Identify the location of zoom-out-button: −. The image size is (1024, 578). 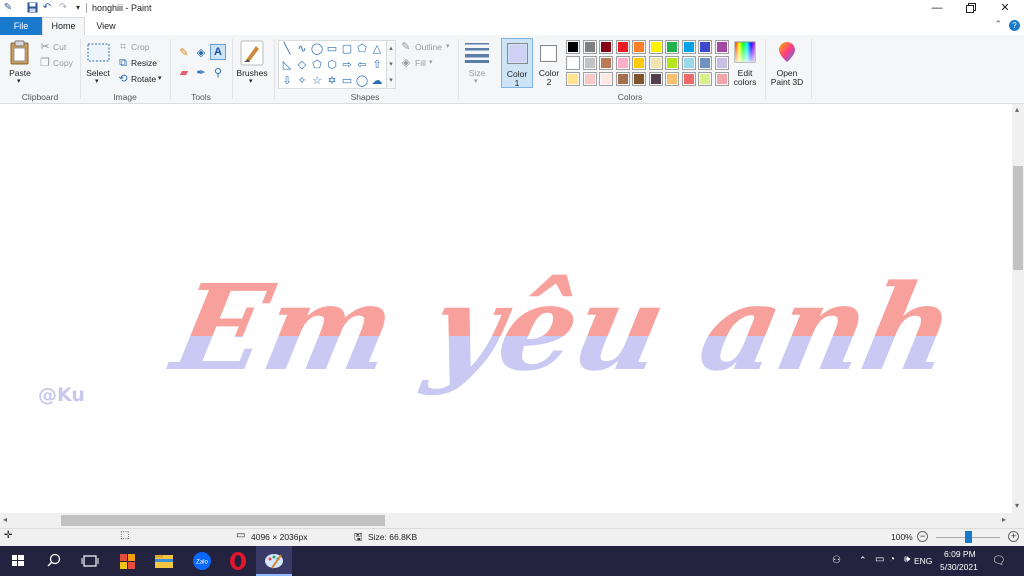
(922, 536).